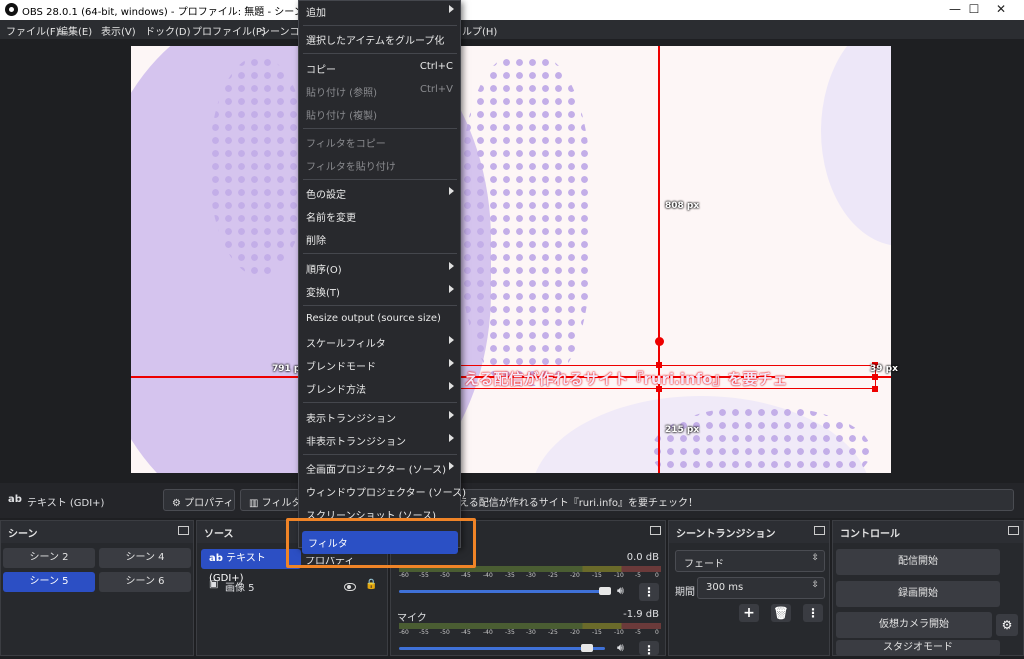 This screenshot has height=659, width=1024. I want to click on filters-button: ▥ フィルタ, so click(270, 500).